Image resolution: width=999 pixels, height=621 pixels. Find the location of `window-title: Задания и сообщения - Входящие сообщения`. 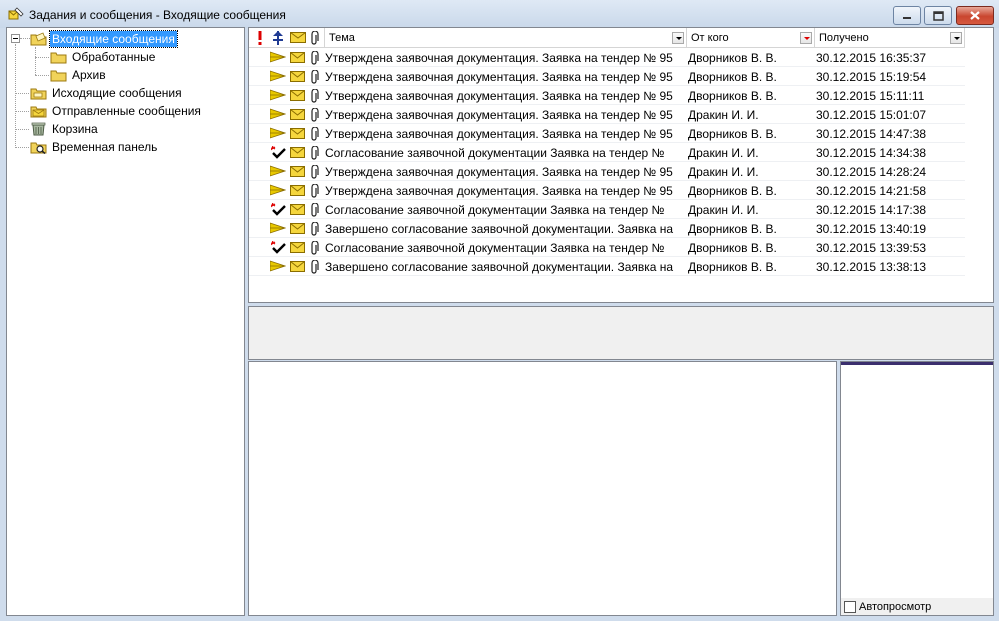

window-title: Задания и сообщения - Входящие сообщения is located at coordinates (157, 15).